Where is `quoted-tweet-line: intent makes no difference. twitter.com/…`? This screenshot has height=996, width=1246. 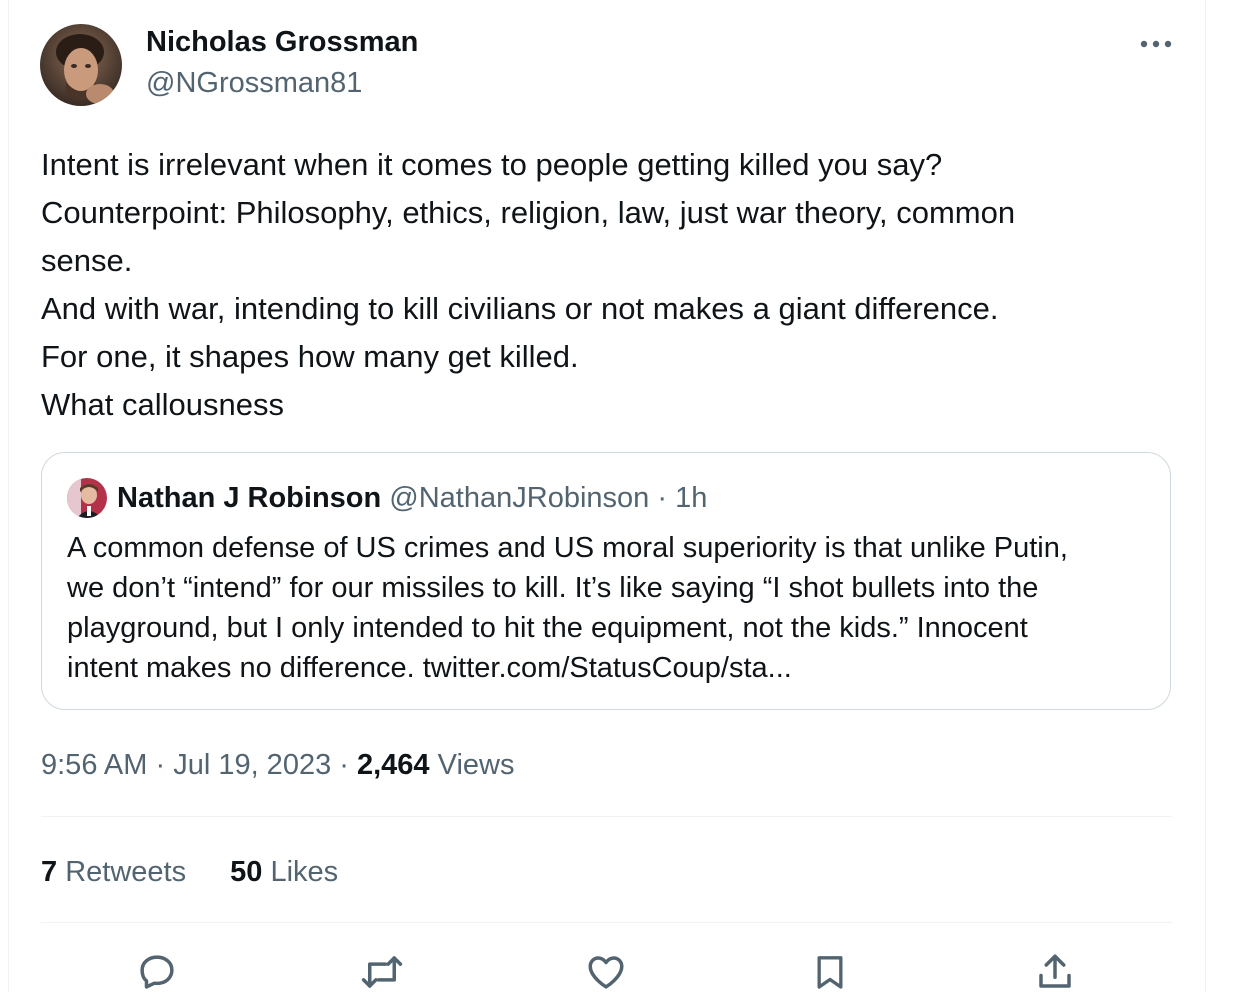 quoted-tweet-line: intent makes no difference. twitter.com/… is located at coordinates (429, 668).